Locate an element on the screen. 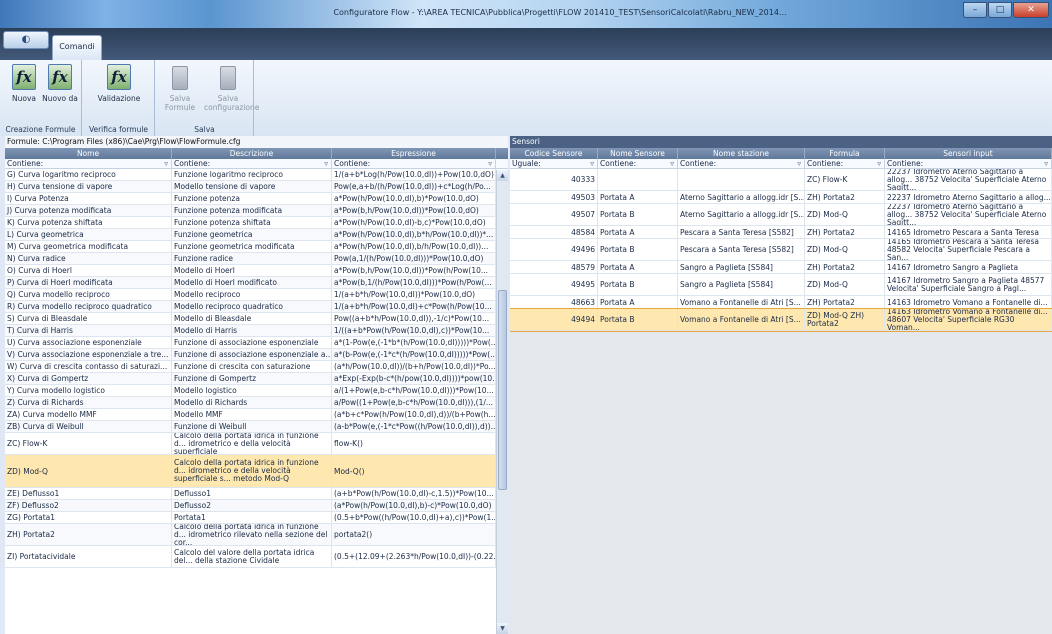  column-header-codice: Codice Sensore is located at coordinates (554, 153).